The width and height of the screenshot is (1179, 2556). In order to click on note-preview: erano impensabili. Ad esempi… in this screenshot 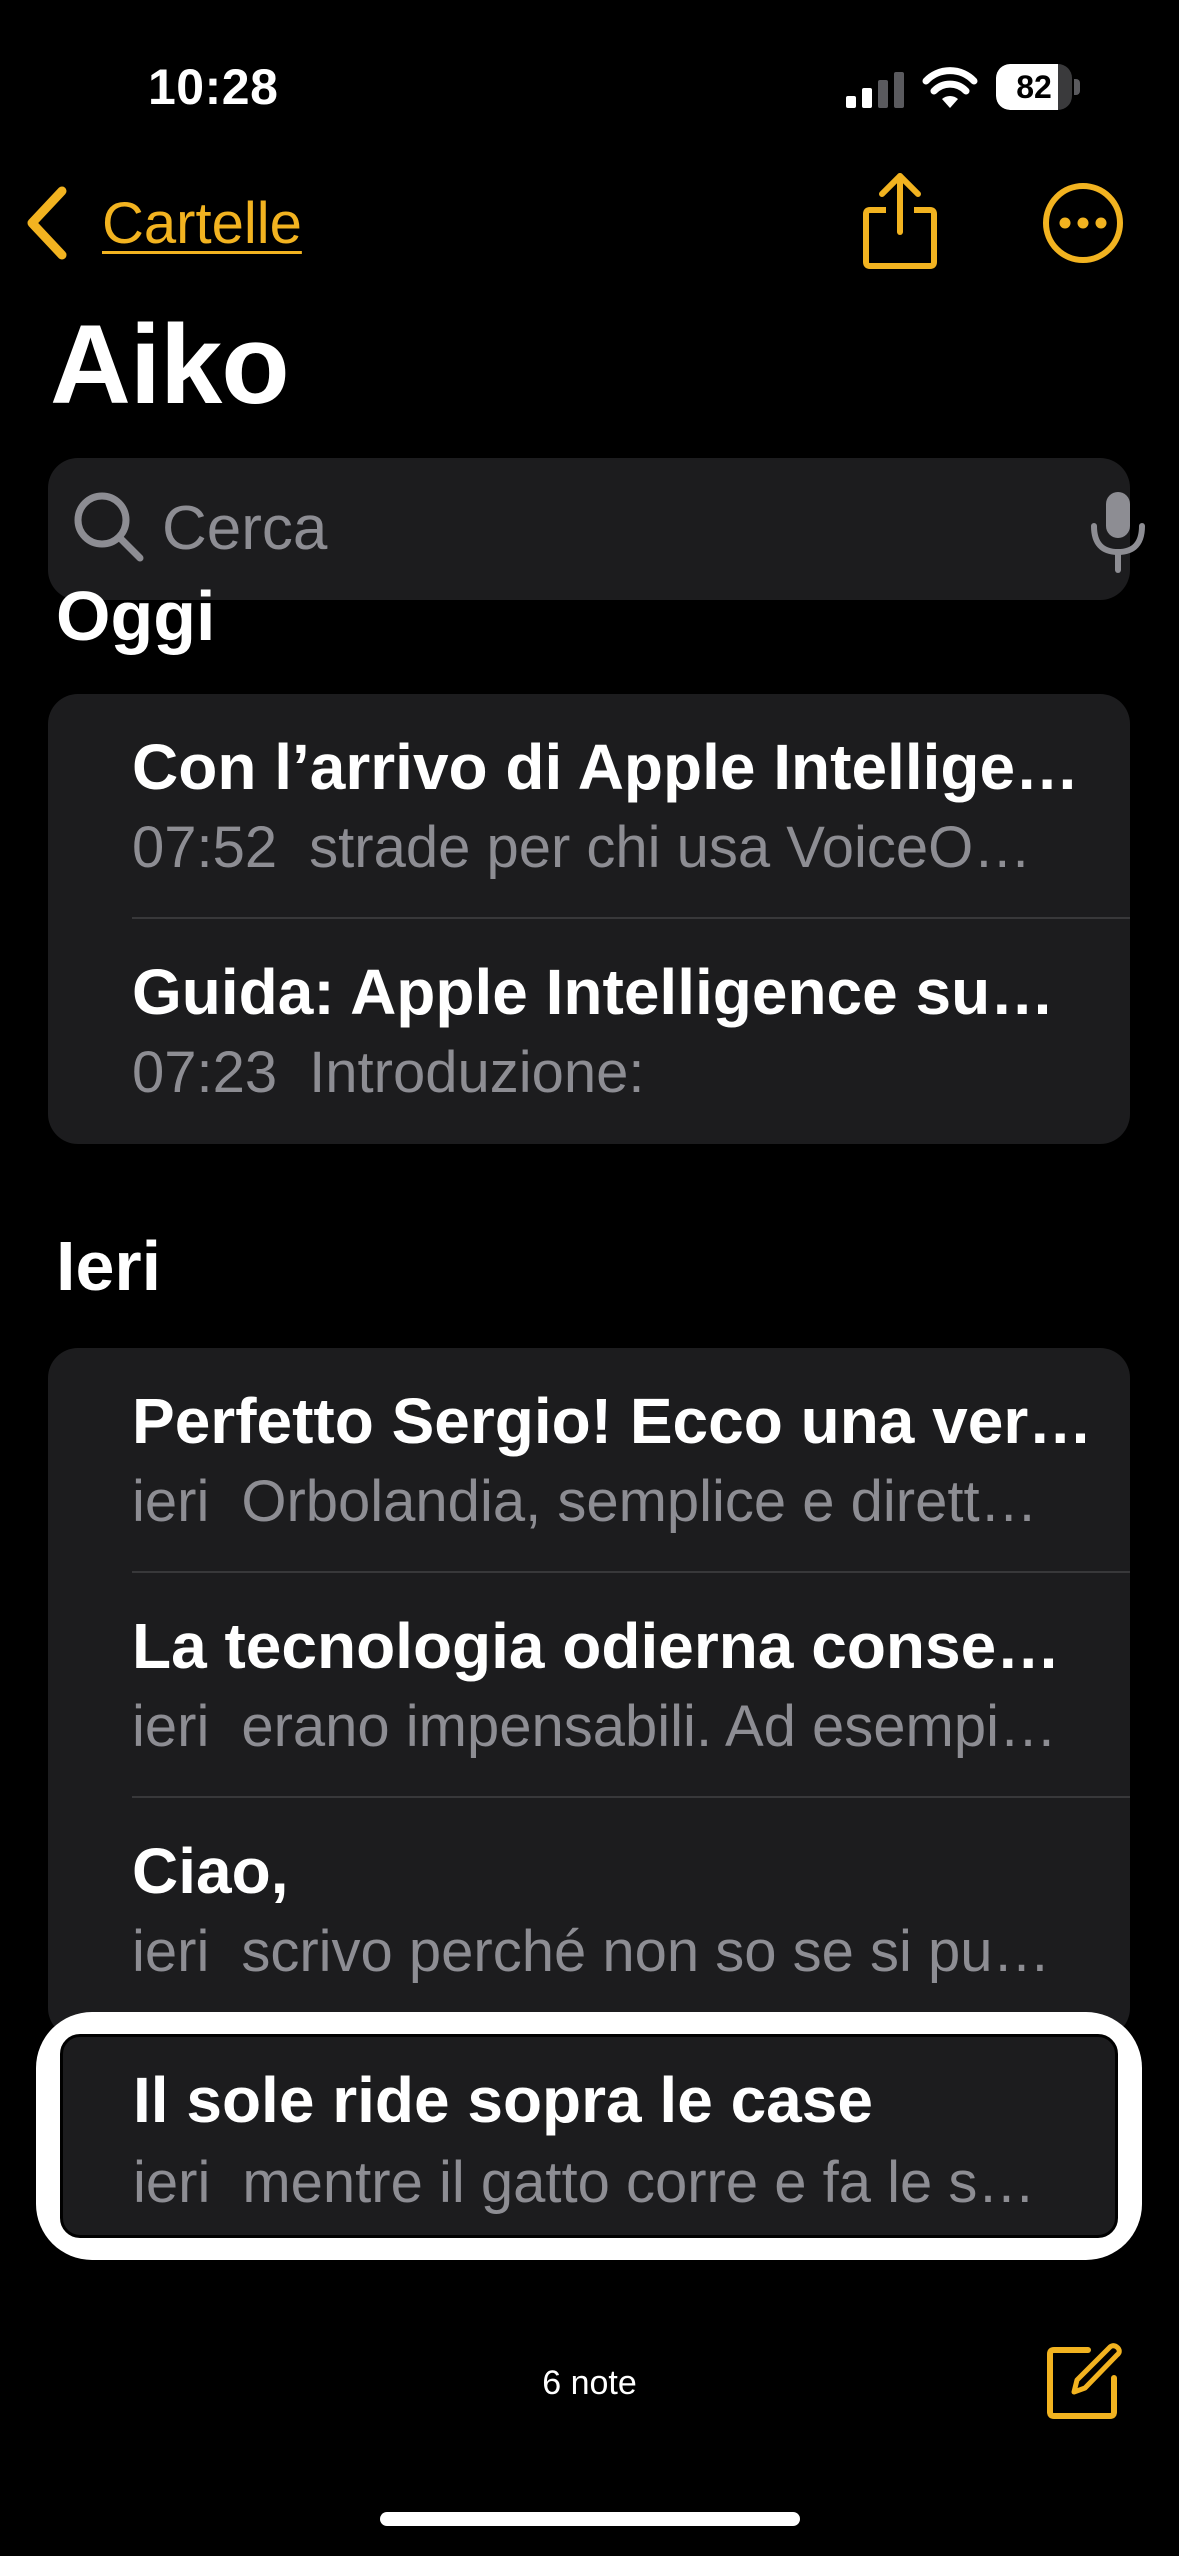, I will do `click(649, 1726)`.